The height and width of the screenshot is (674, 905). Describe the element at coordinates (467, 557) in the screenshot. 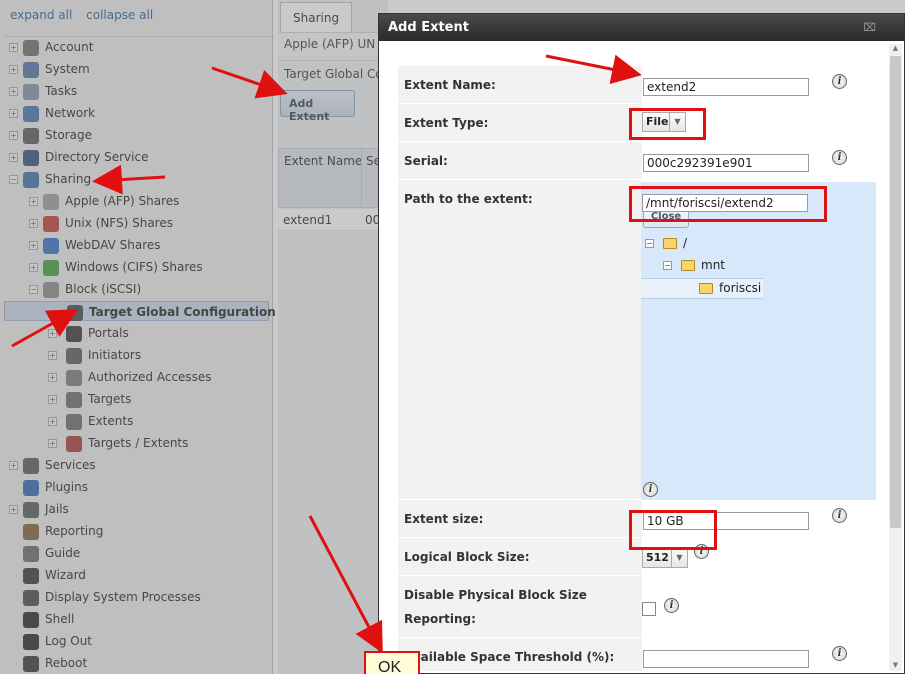

I see `logical-block-label: Logical Block Size:` at that location.